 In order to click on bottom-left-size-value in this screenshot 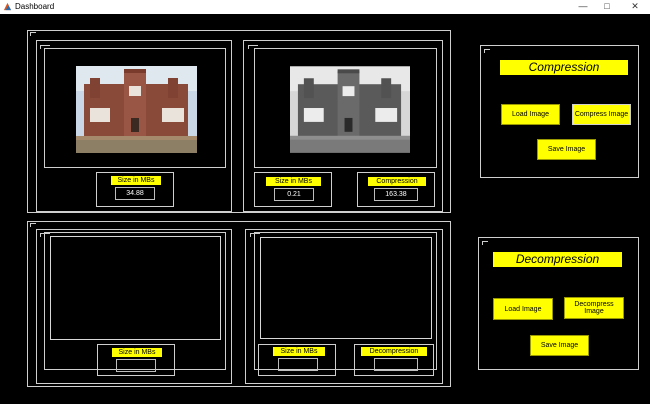, I will do `click(136, 365)`.